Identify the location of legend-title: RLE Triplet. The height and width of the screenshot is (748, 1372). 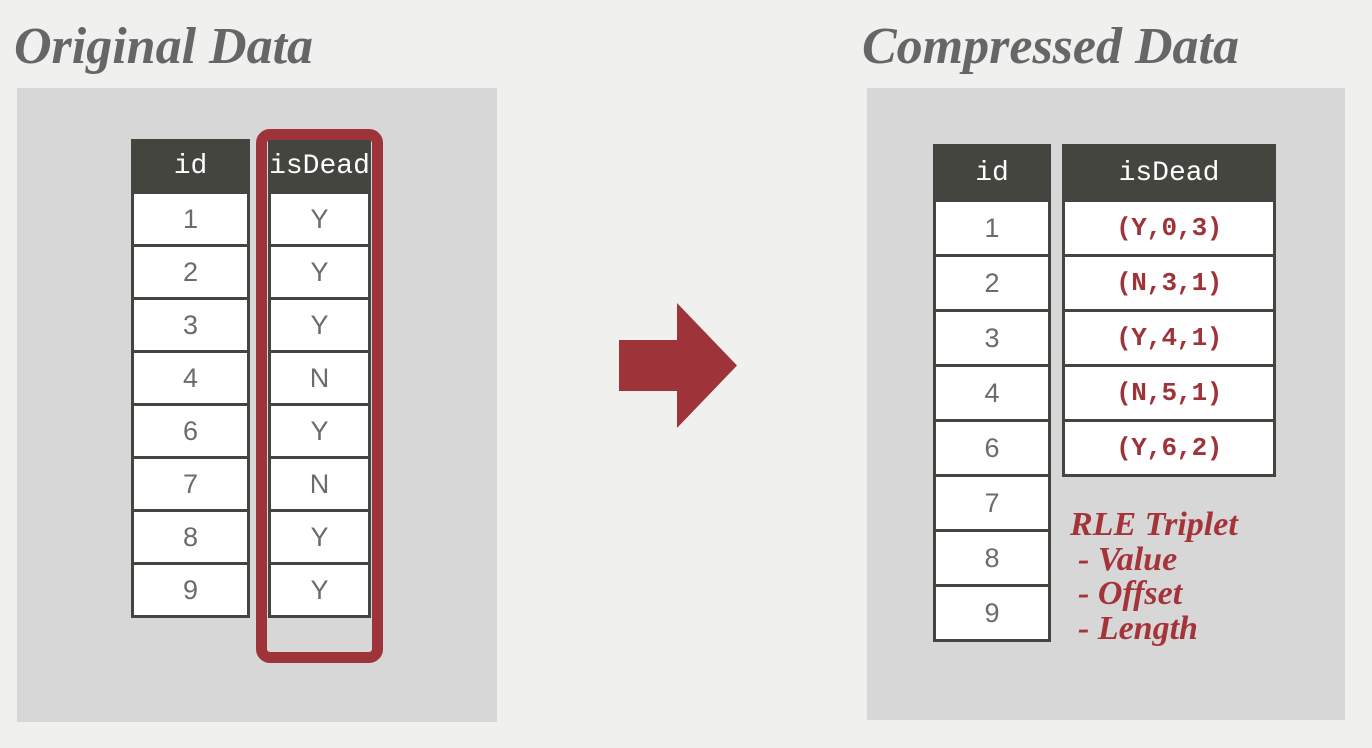
(1154, 524).